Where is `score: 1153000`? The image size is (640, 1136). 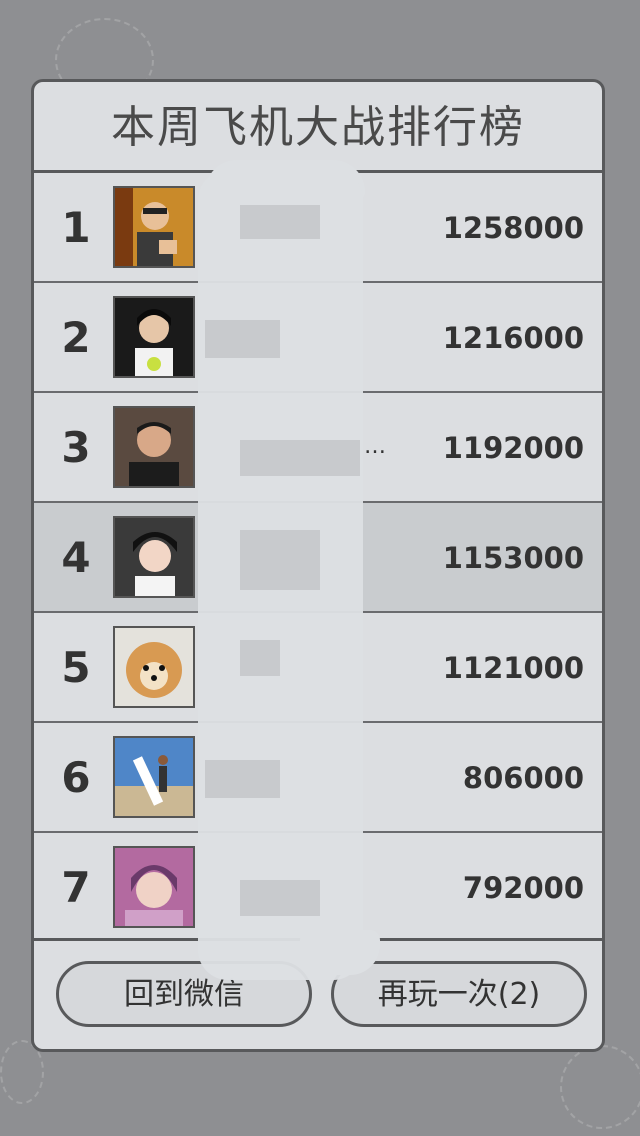
score: 1153000 is located at coordinates (513, 558).